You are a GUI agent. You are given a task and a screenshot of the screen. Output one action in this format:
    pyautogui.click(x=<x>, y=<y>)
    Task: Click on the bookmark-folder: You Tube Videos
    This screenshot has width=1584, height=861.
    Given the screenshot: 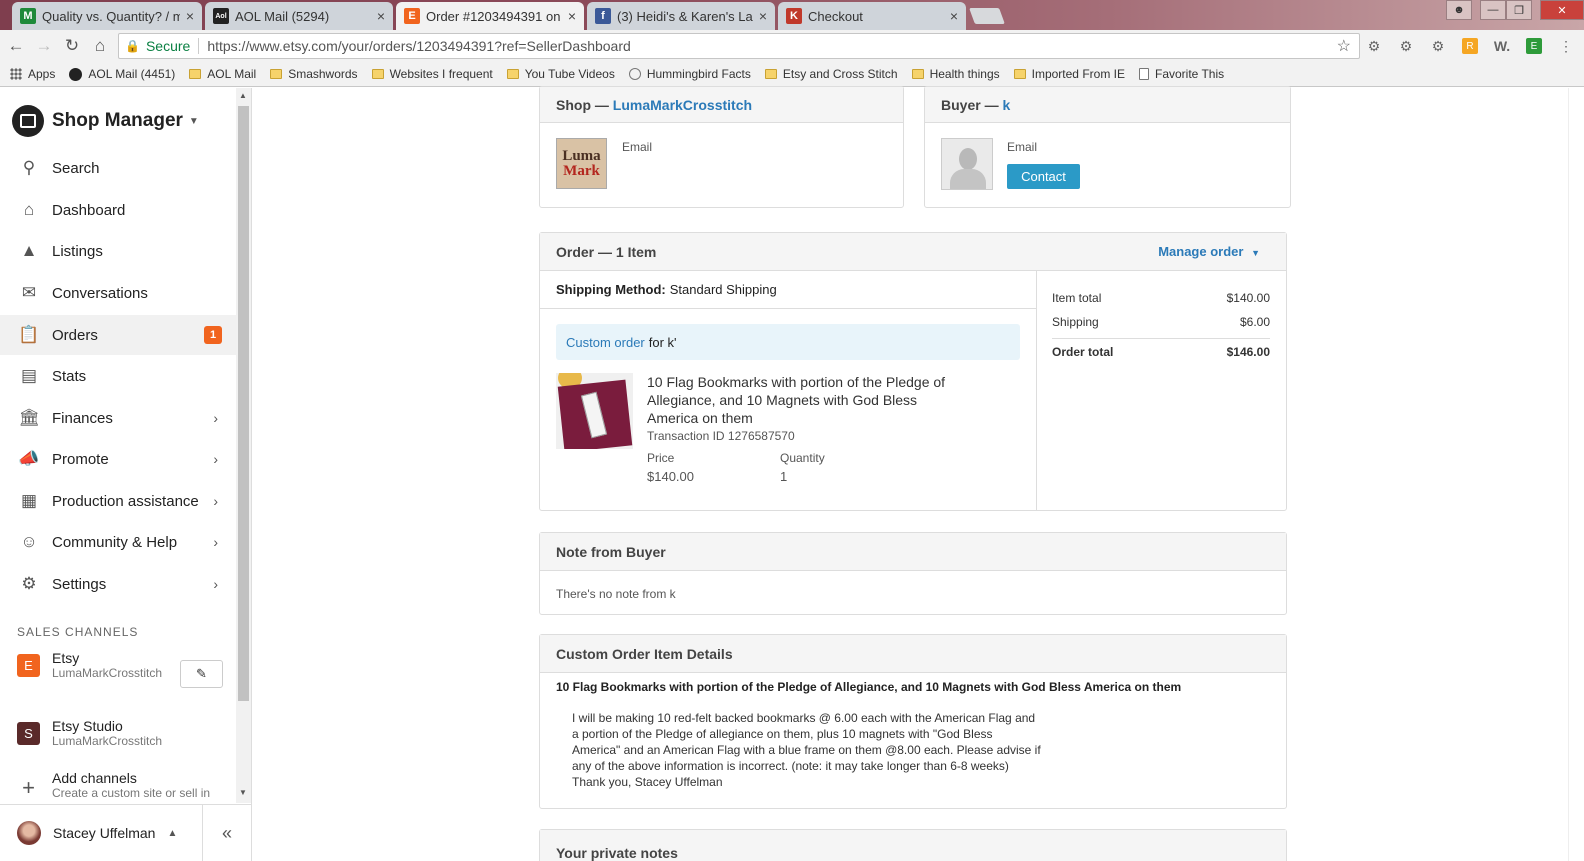 What is the action you would take?
    pyautogui.click(x=560, y=74)
    